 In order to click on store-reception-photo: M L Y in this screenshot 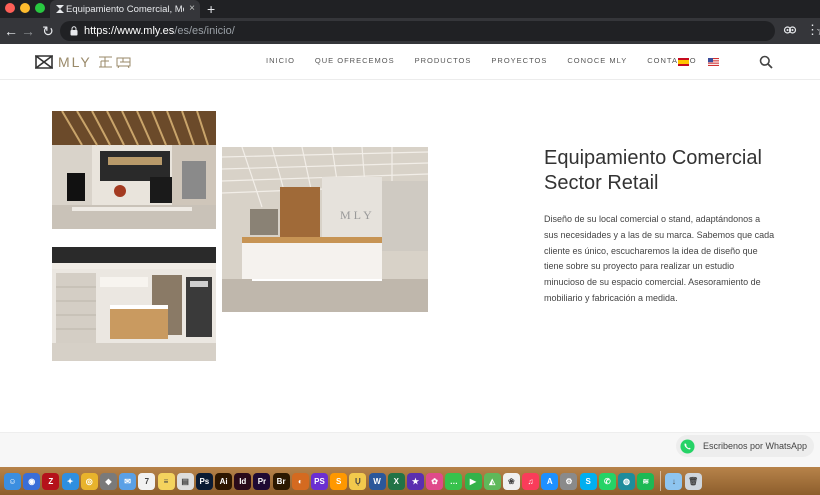, I will do `click(325, 229)`.